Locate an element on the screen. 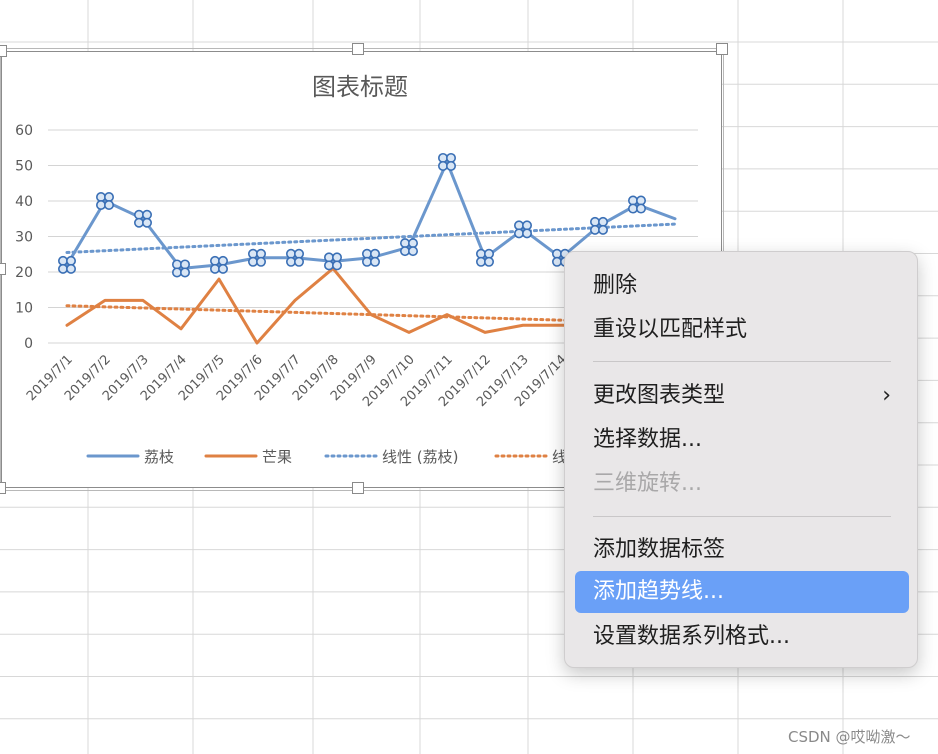  menu-item-label: 重设以匹配样式 is located at coordinates (670, 329).